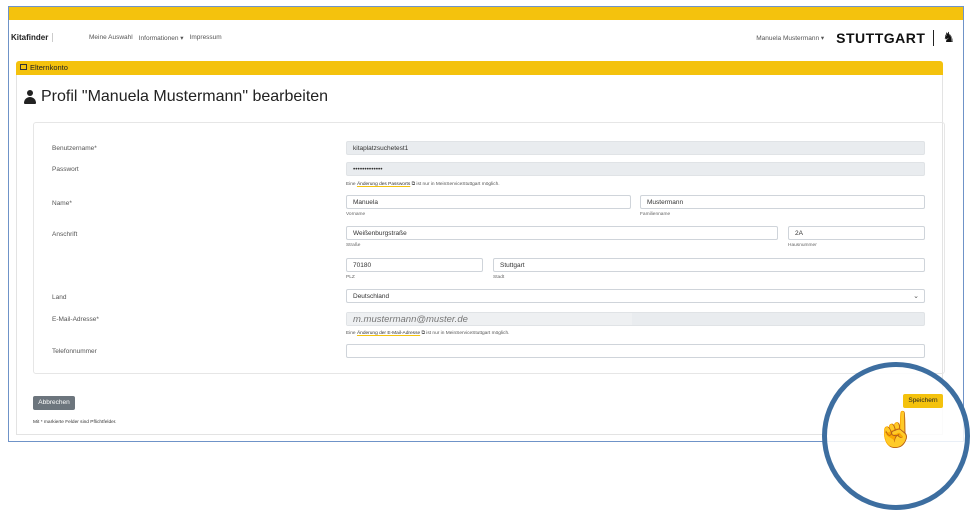 The height and width of the screenshot is (522, 972). I want to click on card-header: Elternkonto, so click(479, 68).